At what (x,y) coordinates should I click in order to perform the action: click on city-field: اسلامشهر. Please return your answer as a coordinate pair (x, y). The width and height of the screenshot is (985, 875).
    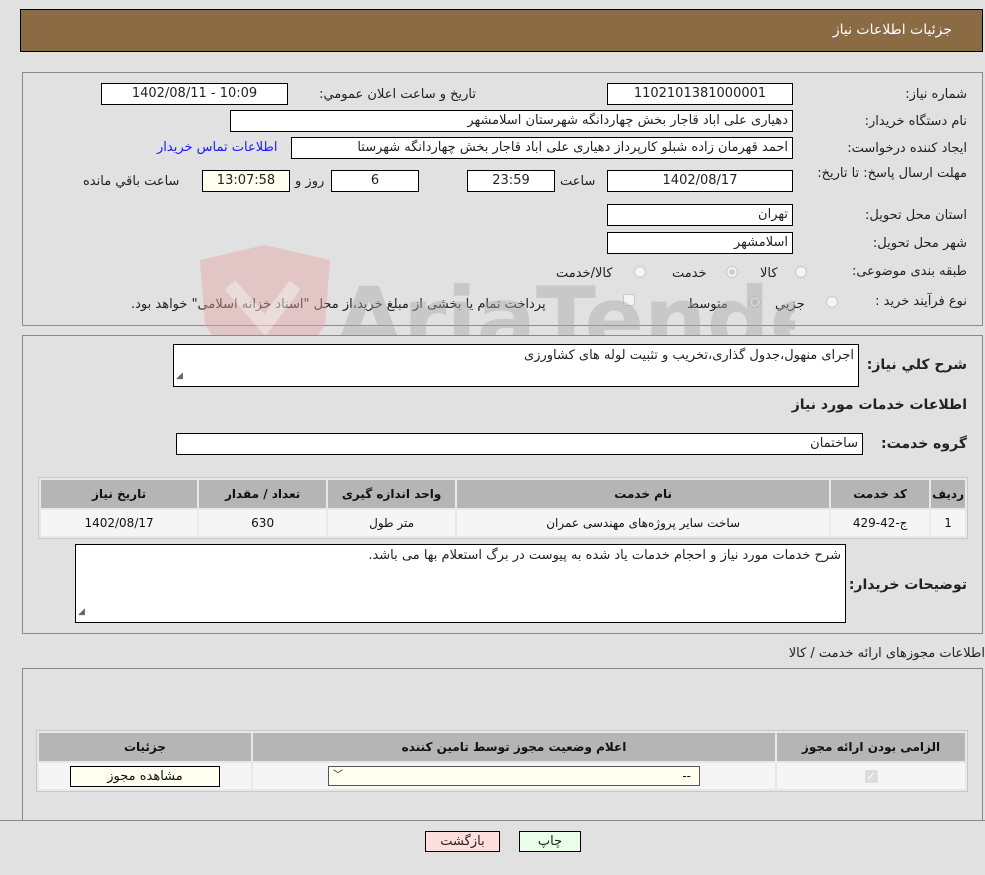
    Looking at the image, I should click on (700, 243).